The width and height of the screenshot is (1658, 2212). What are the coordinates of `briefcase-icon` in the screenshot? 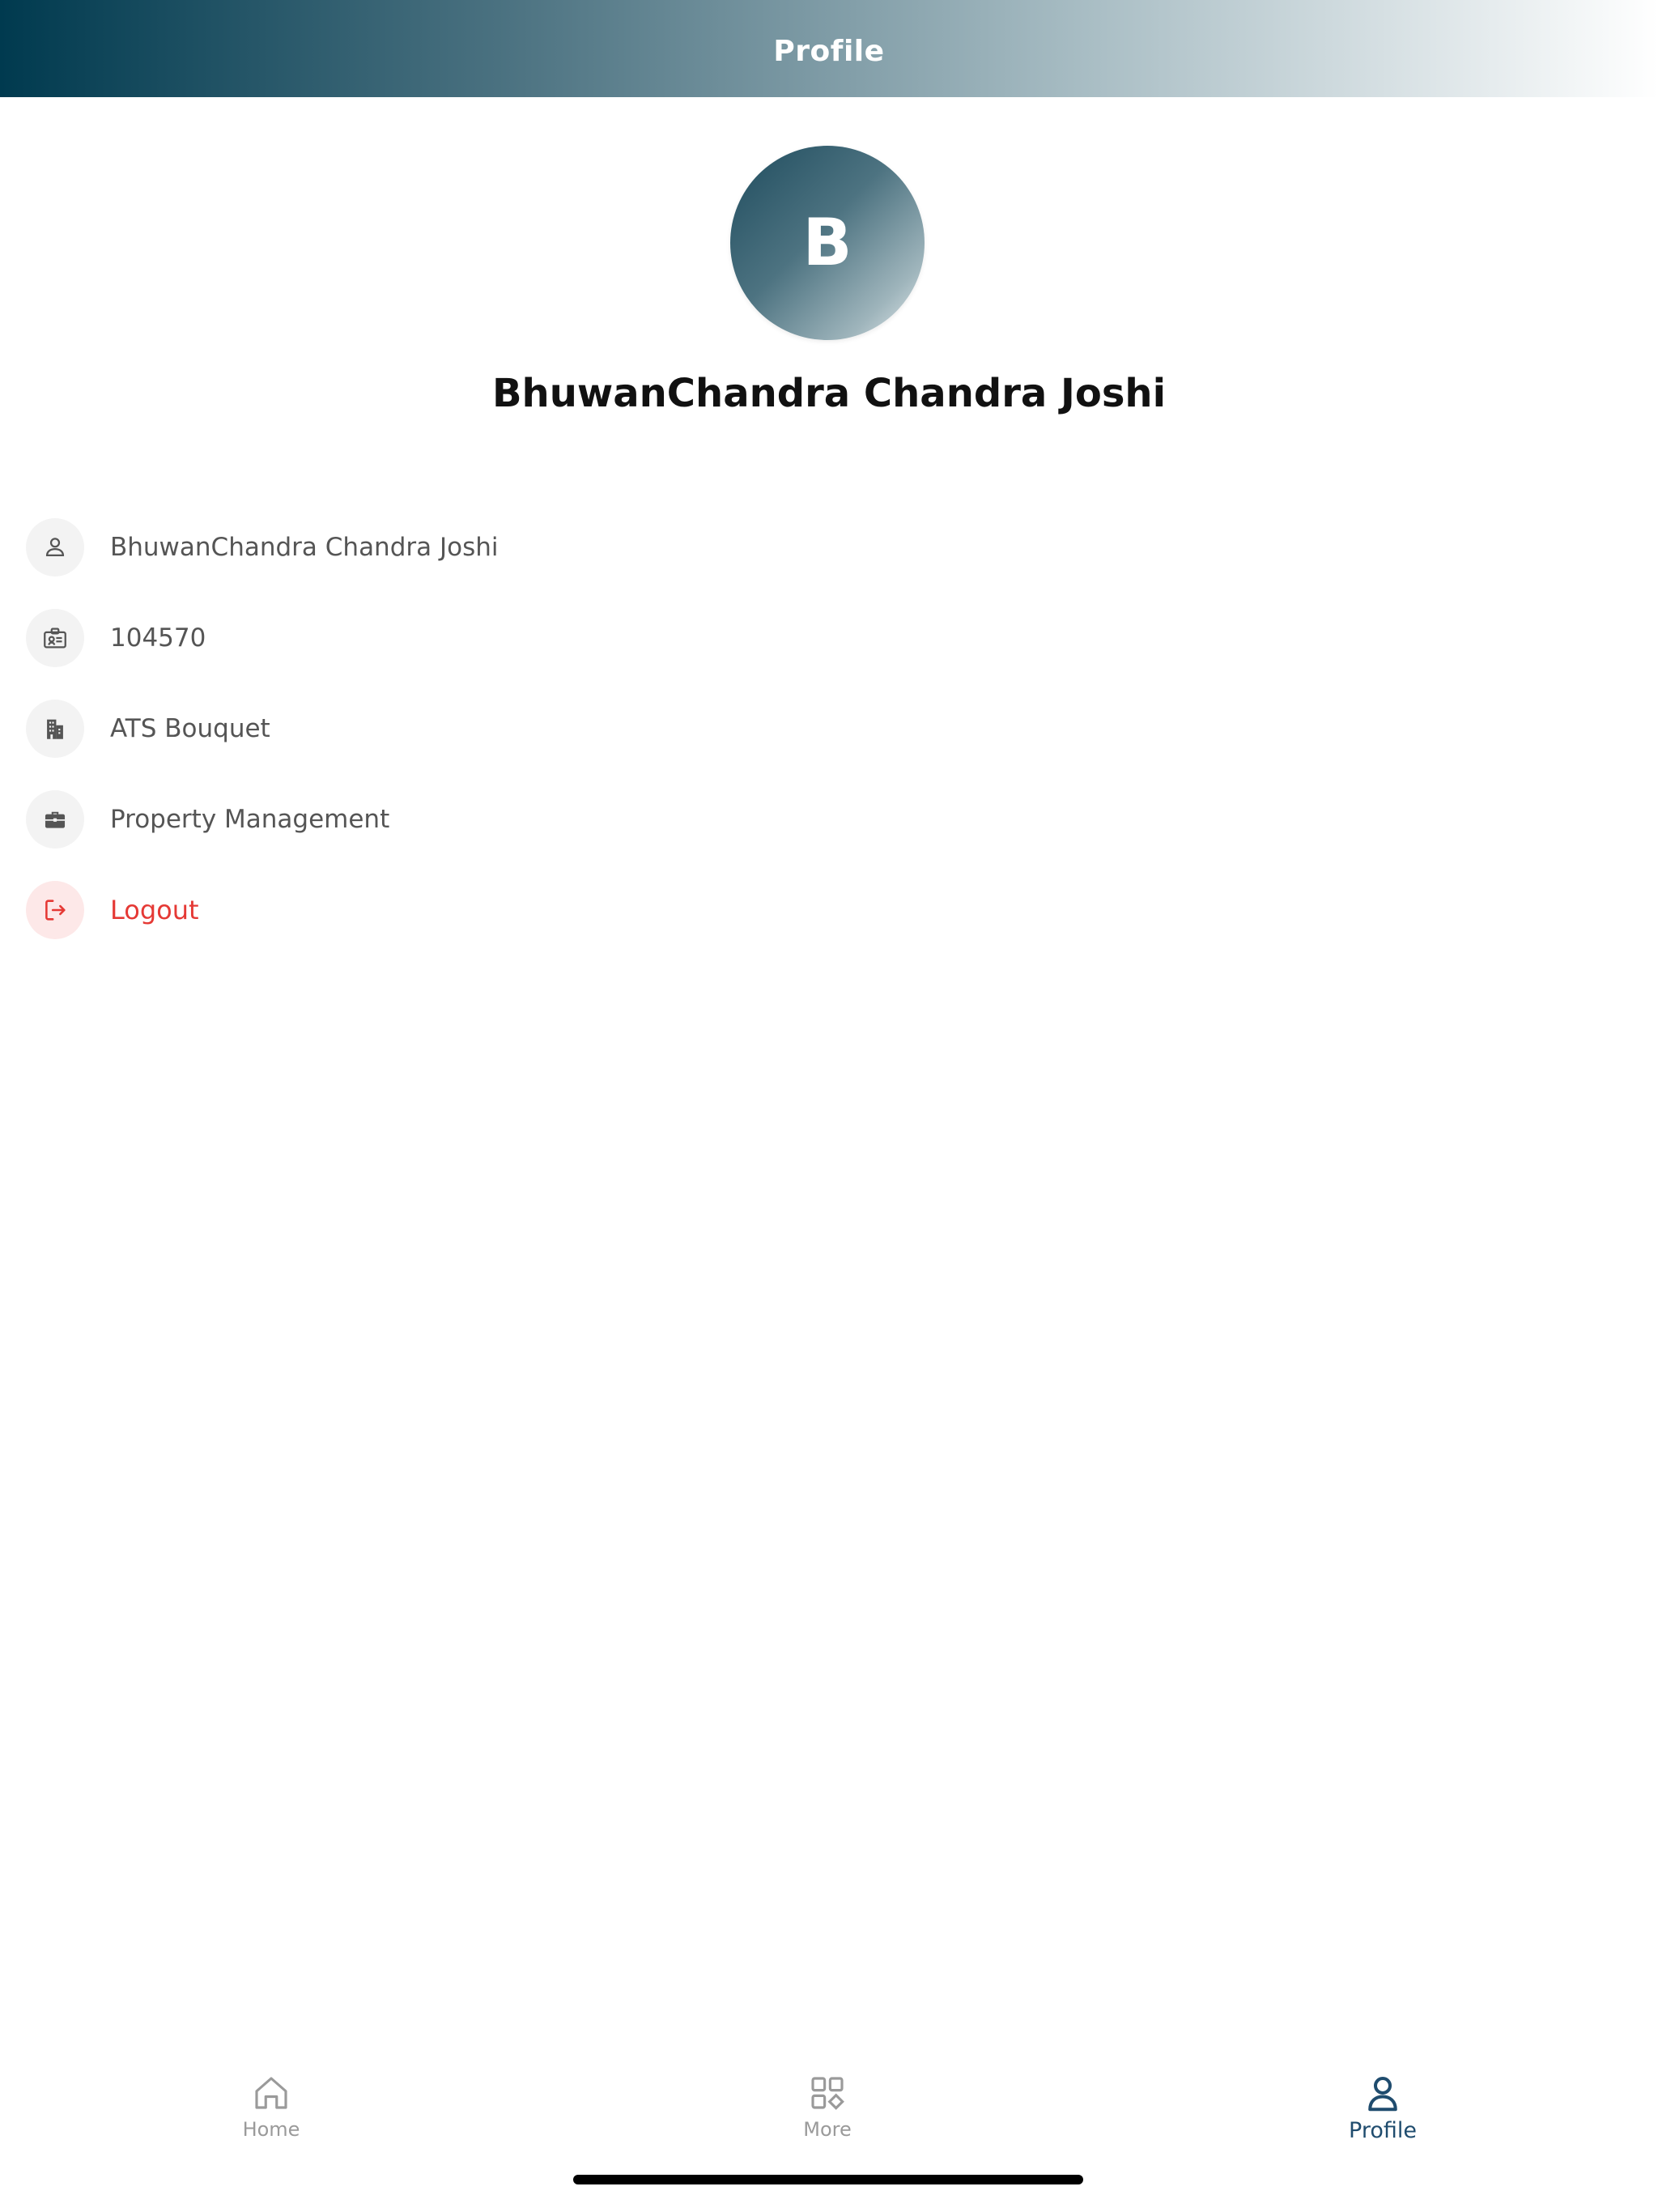 It's located at (55, 820).